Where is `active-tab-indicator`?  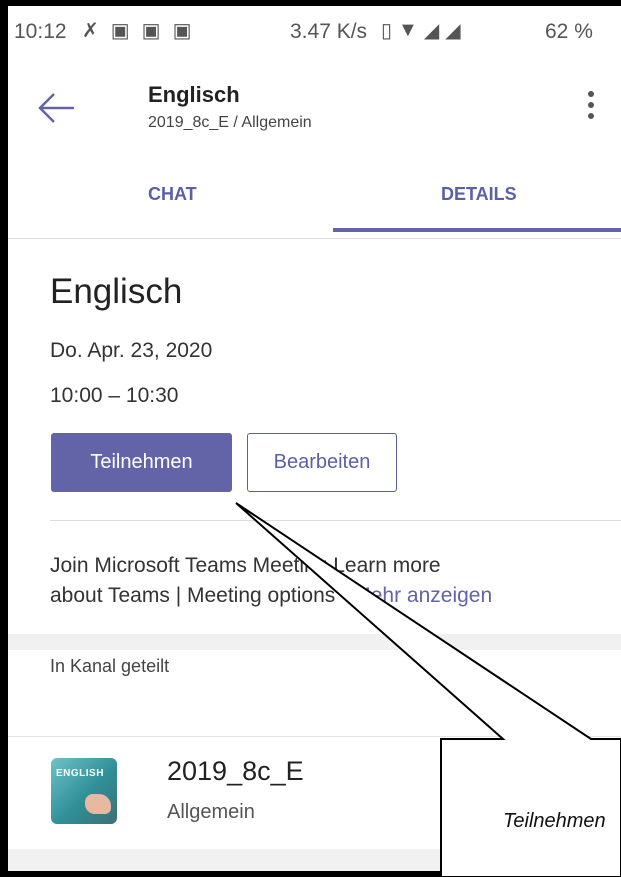
active-tab-indicator is located at coordinates (477, 230).